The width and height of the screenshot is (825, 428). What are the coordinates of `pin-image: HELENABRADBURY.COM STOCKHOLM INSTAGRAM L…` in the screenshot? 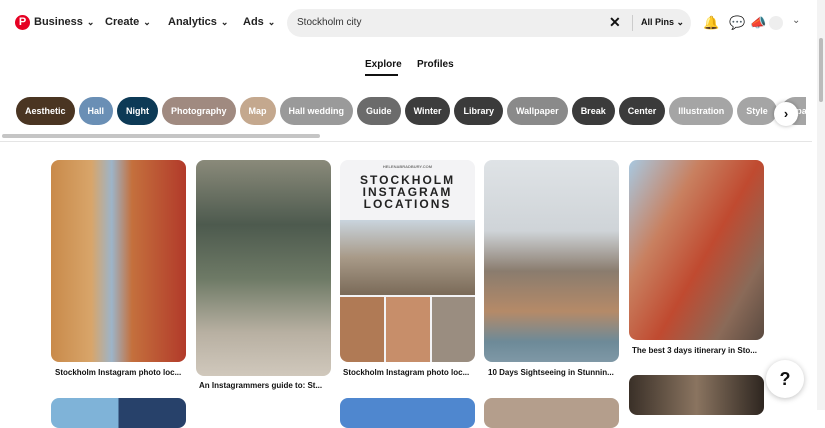 It's located at (407, 261).